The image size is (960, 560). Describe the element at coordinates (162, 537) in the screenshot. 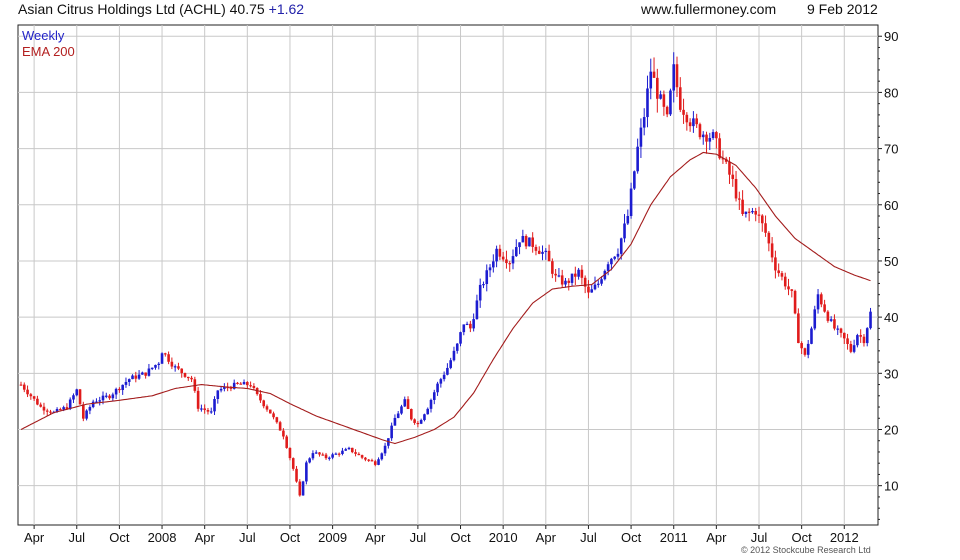

I see `x-tick-label: 2008` at that location.